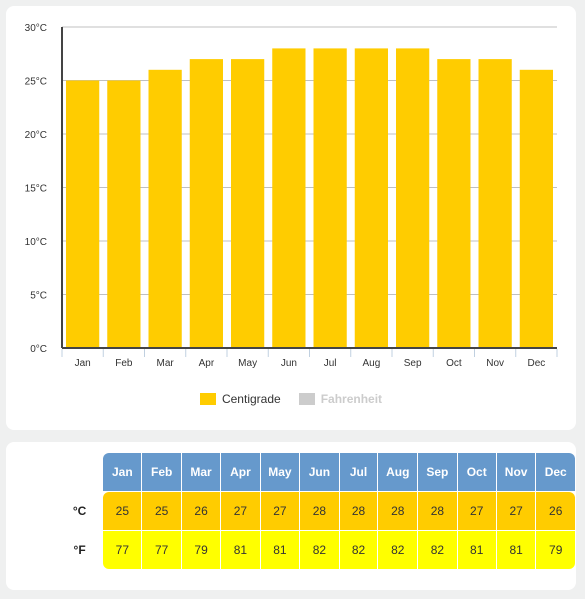  What do you see at coordinates (319, 472) in the screenshot?
I see `header-jun: Jun` at bounding box center [319, 472].